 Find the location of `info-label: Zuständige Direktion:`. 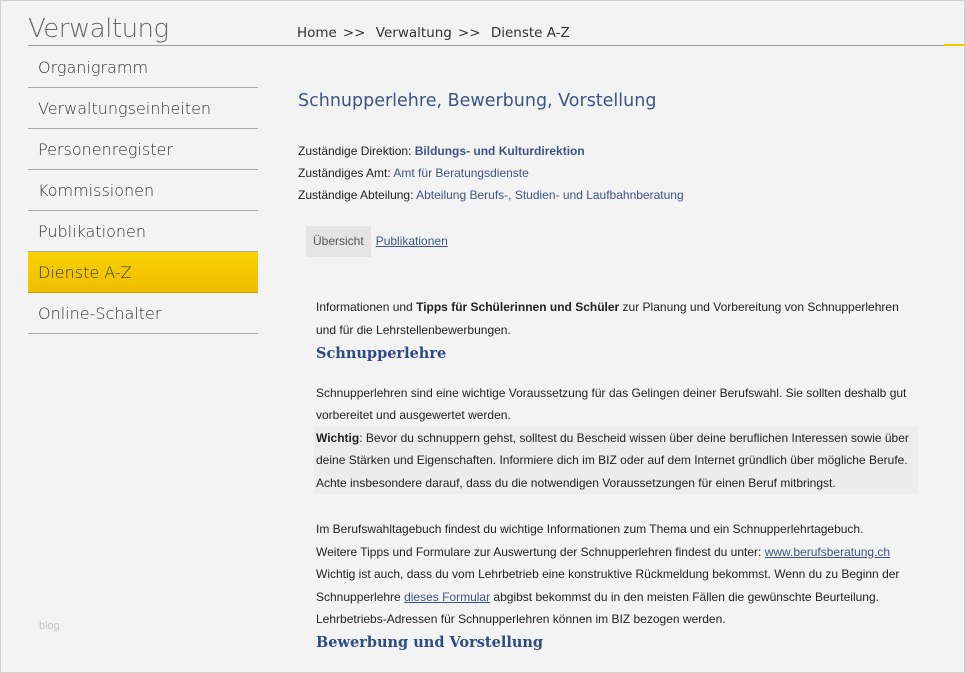

info-label: Zuständige Direktion: is located at coordinates (355, 151).